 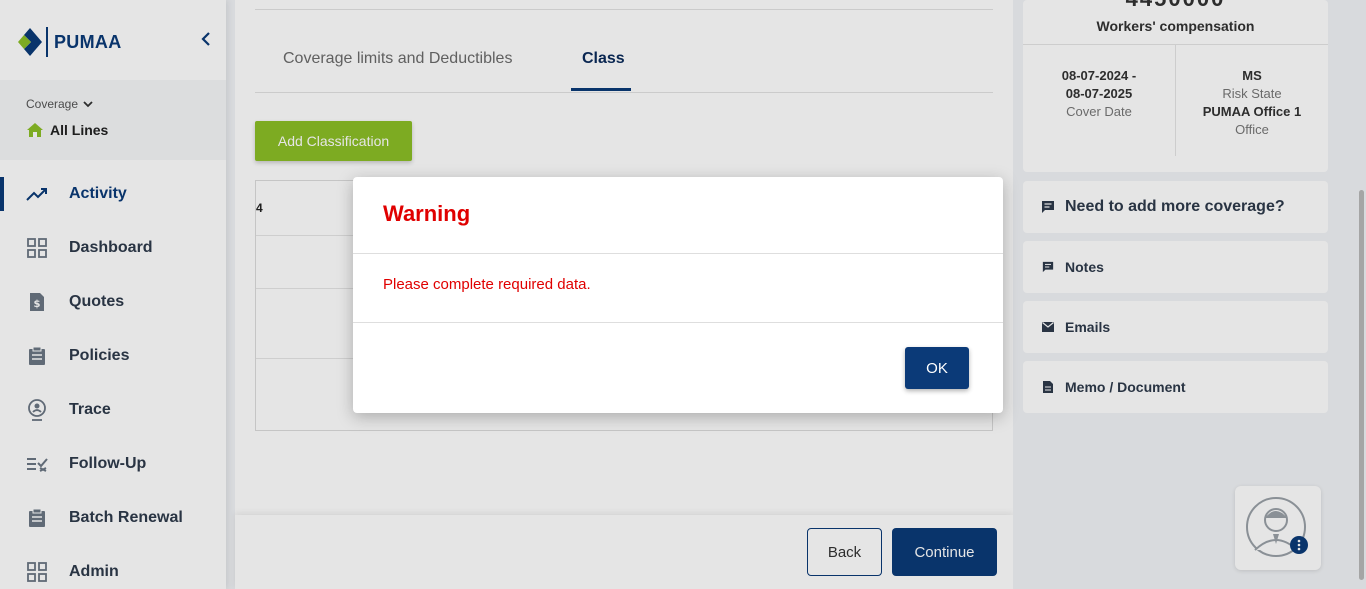 I want to click on ok-button: OK, so click(x=937, y=368).